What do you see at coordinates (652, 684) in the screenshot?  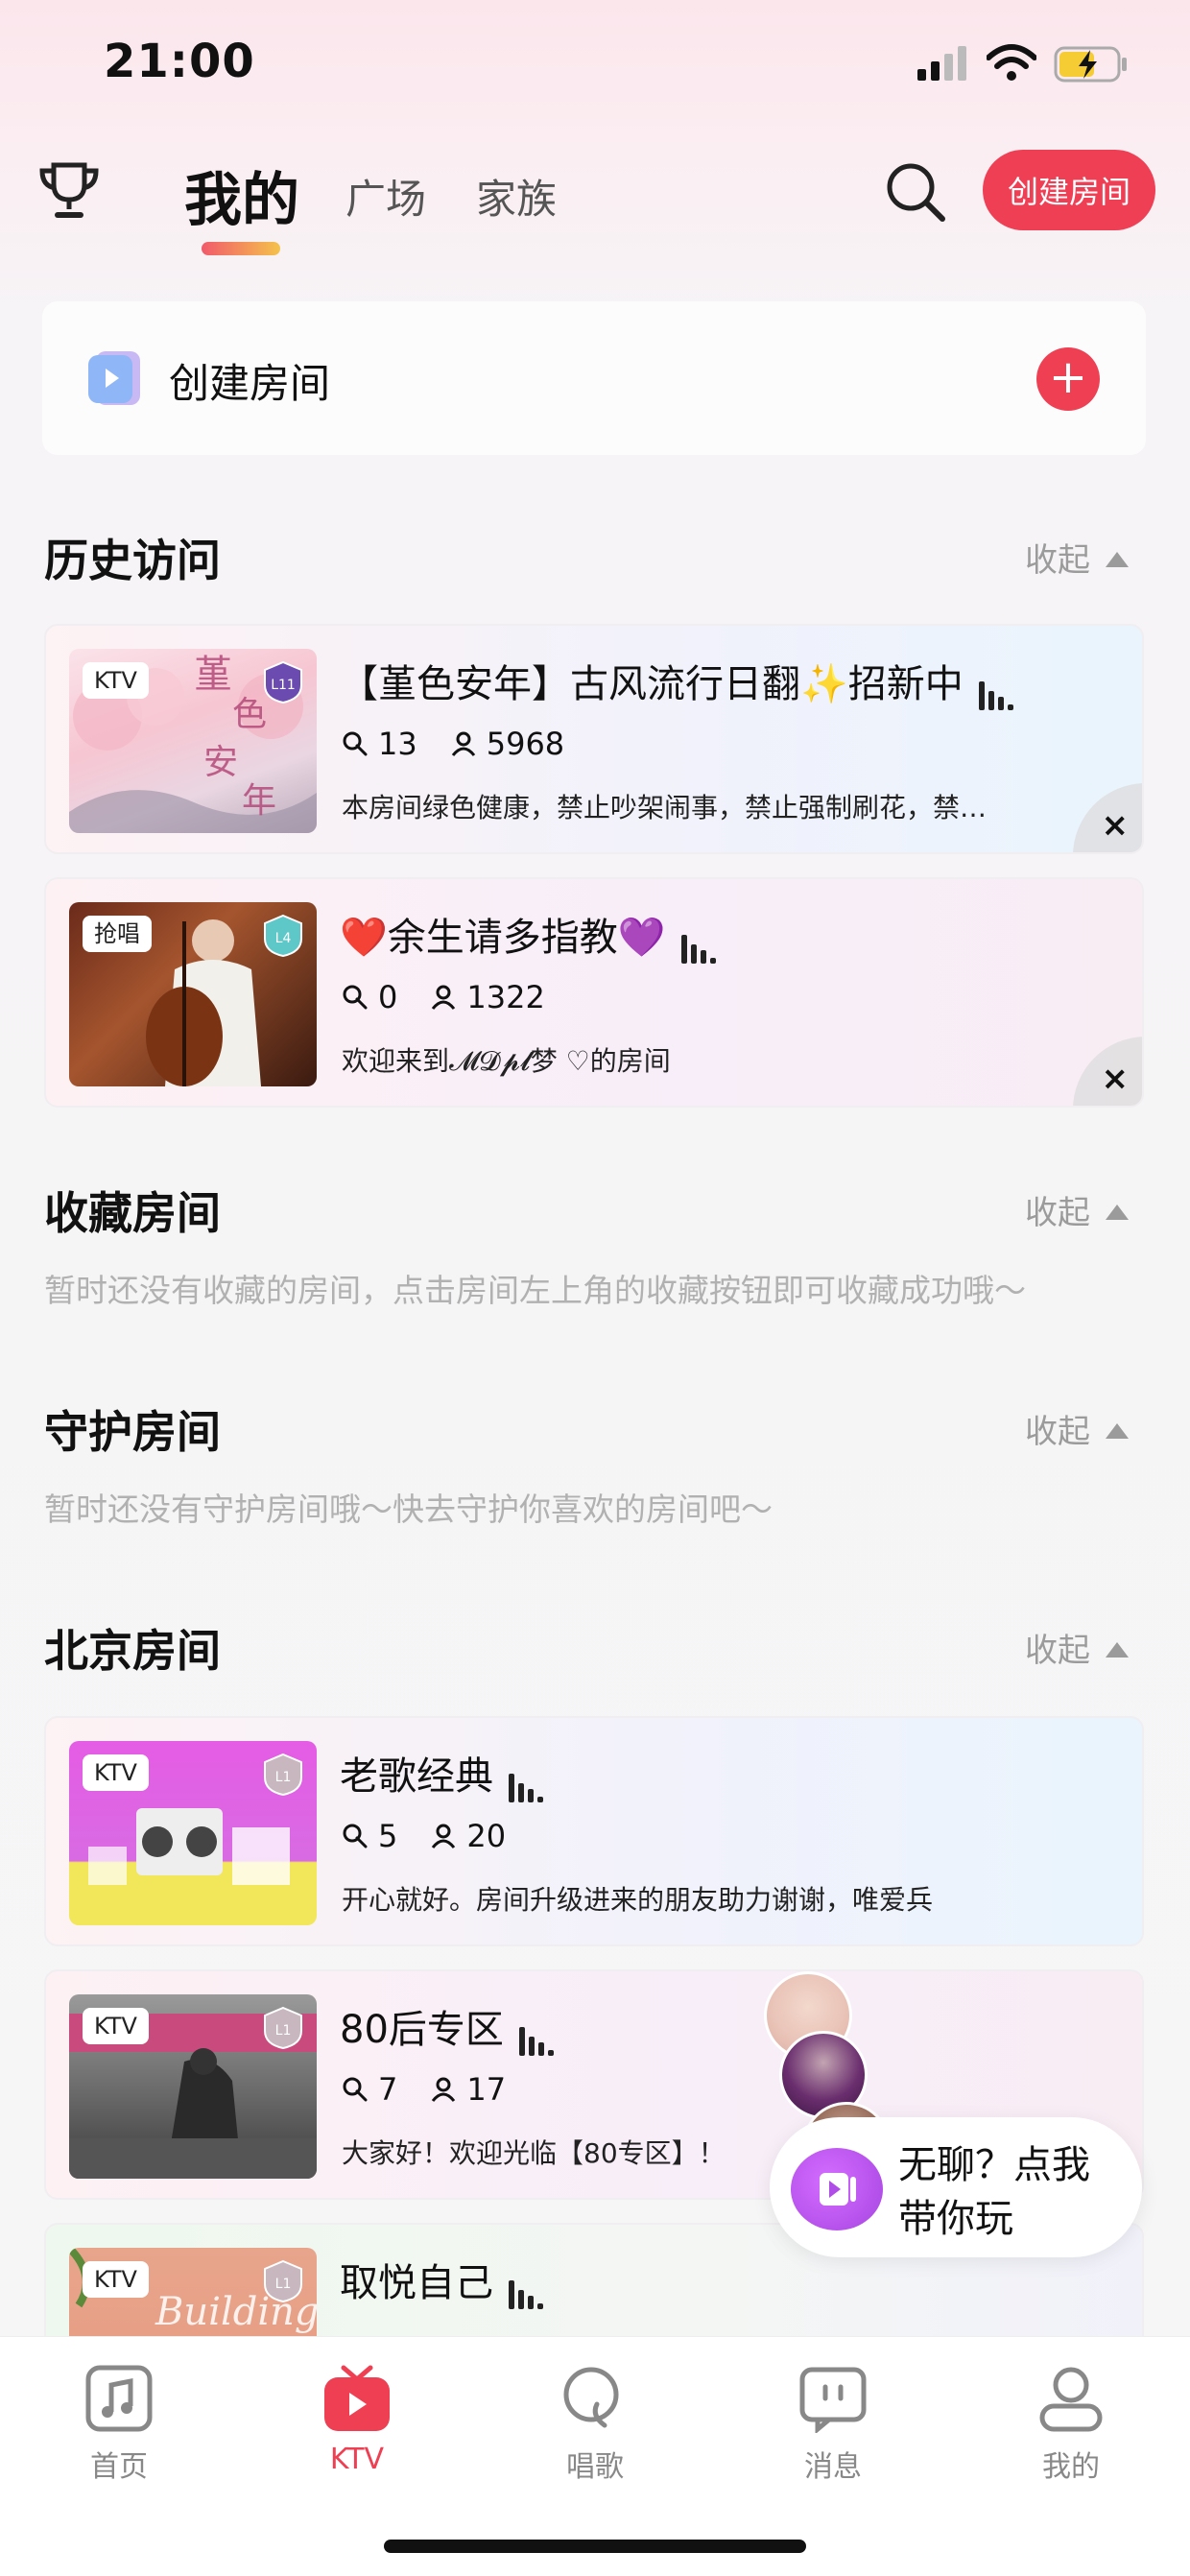 I see `room-title-text: 【堇色安年】古风流行日翻✨招新中` at bounding box center [652, 684].